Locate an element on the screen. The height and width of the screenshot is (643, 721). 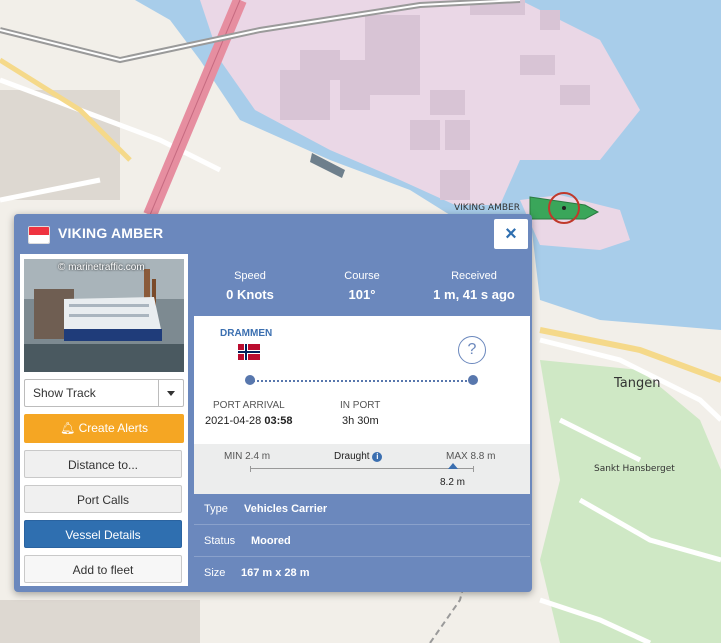
draught-min: MIN 2.4 m is located at coordinates (247, 456).